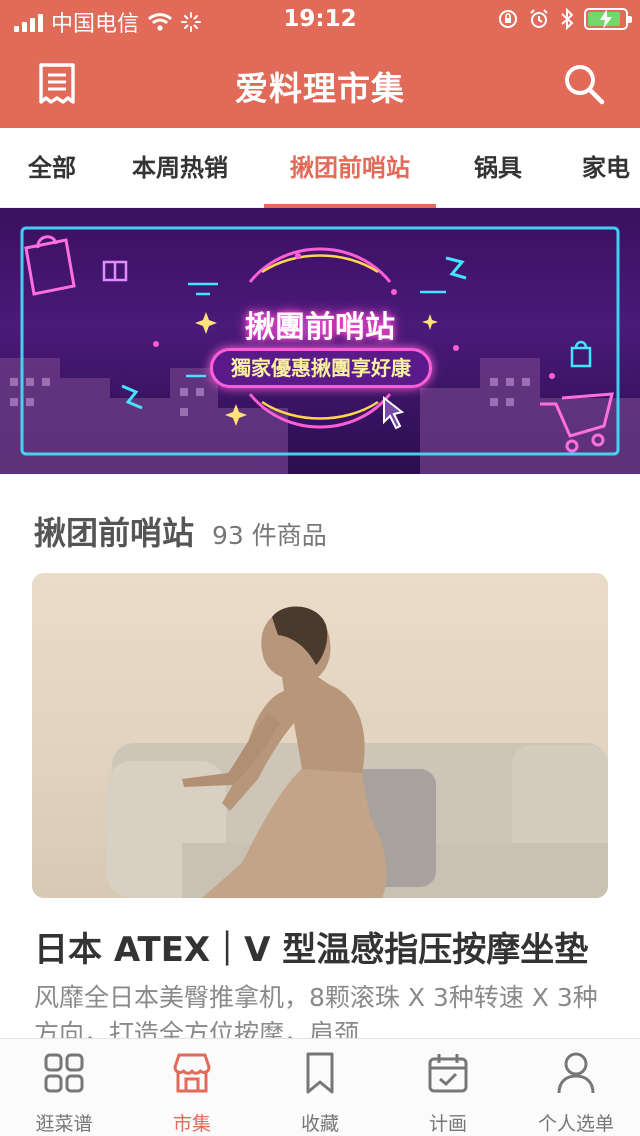 The height and width of the screenshot is (1136, 640). What do you see at coordinates (64, 1124) in the screenshot?
I see `nav-label: 逛菜谱` at bounding box center [64, 1124].